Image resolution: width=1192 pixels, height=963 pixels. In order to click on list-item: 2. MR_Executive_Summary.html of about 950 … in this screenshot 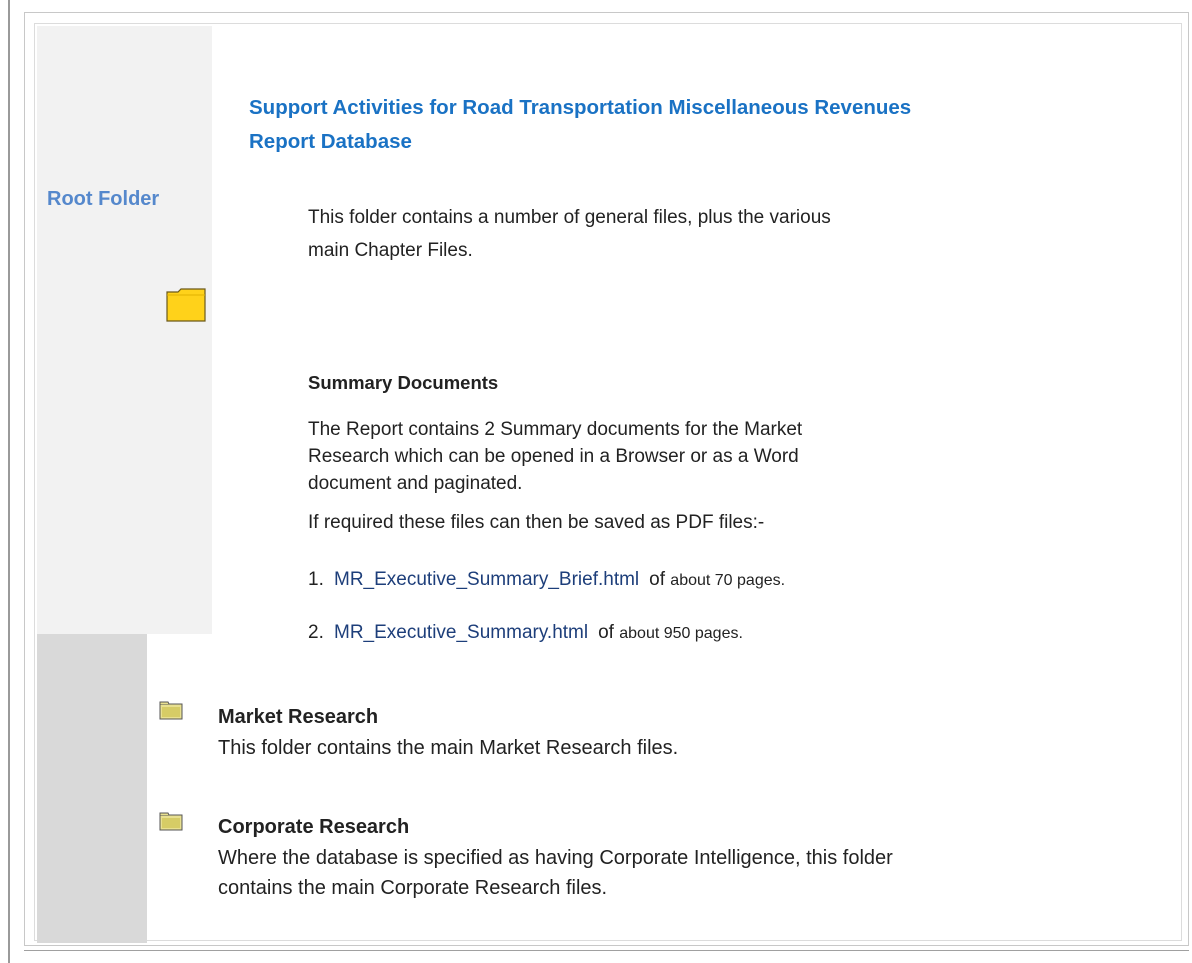, I will do `click(525, 632)`.